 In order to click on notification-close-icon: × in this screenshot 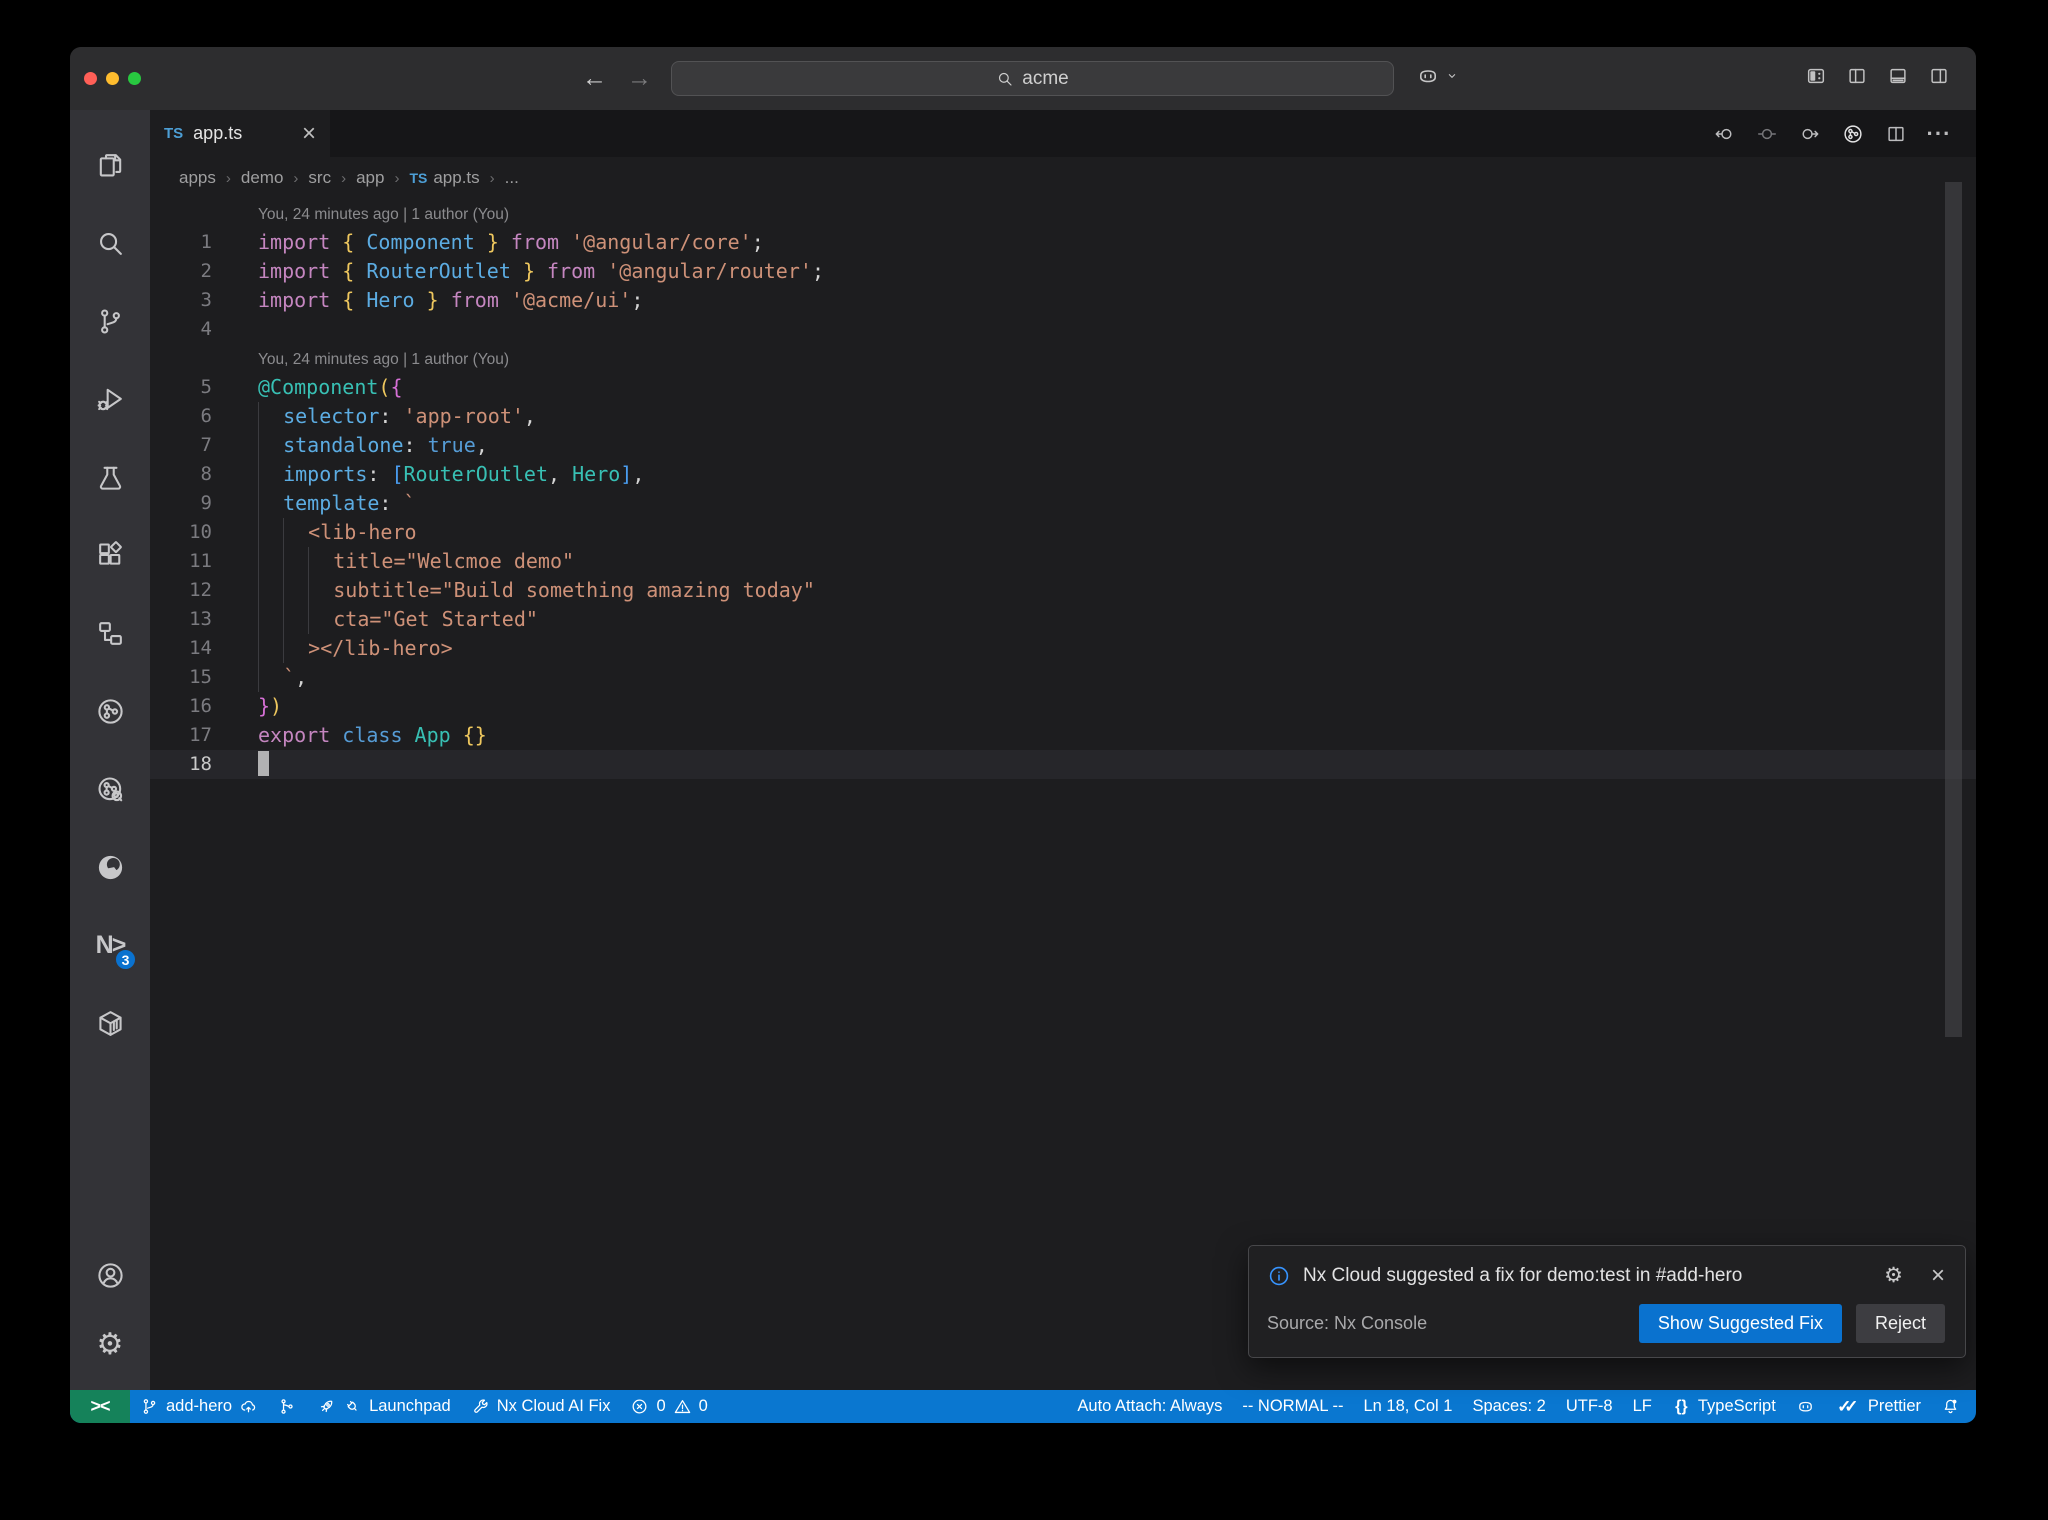, I will do `click(1938, 1276)`.